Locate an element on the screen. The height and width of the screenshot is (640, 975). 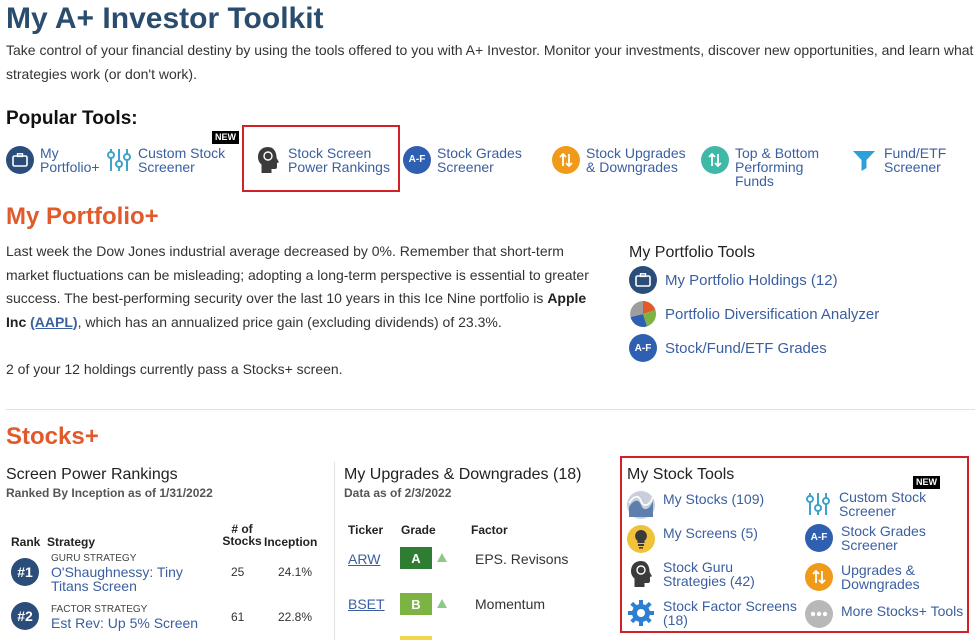
column-divider is located at coordinates (334, 551).